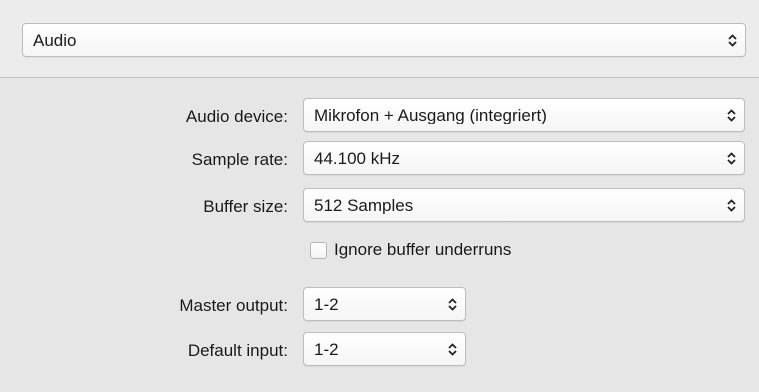  What do you see at coordinates (524, 205) in the screenshot?
I see `buffer-size-popup: 512 Samples` at bounding box center [524, 205].